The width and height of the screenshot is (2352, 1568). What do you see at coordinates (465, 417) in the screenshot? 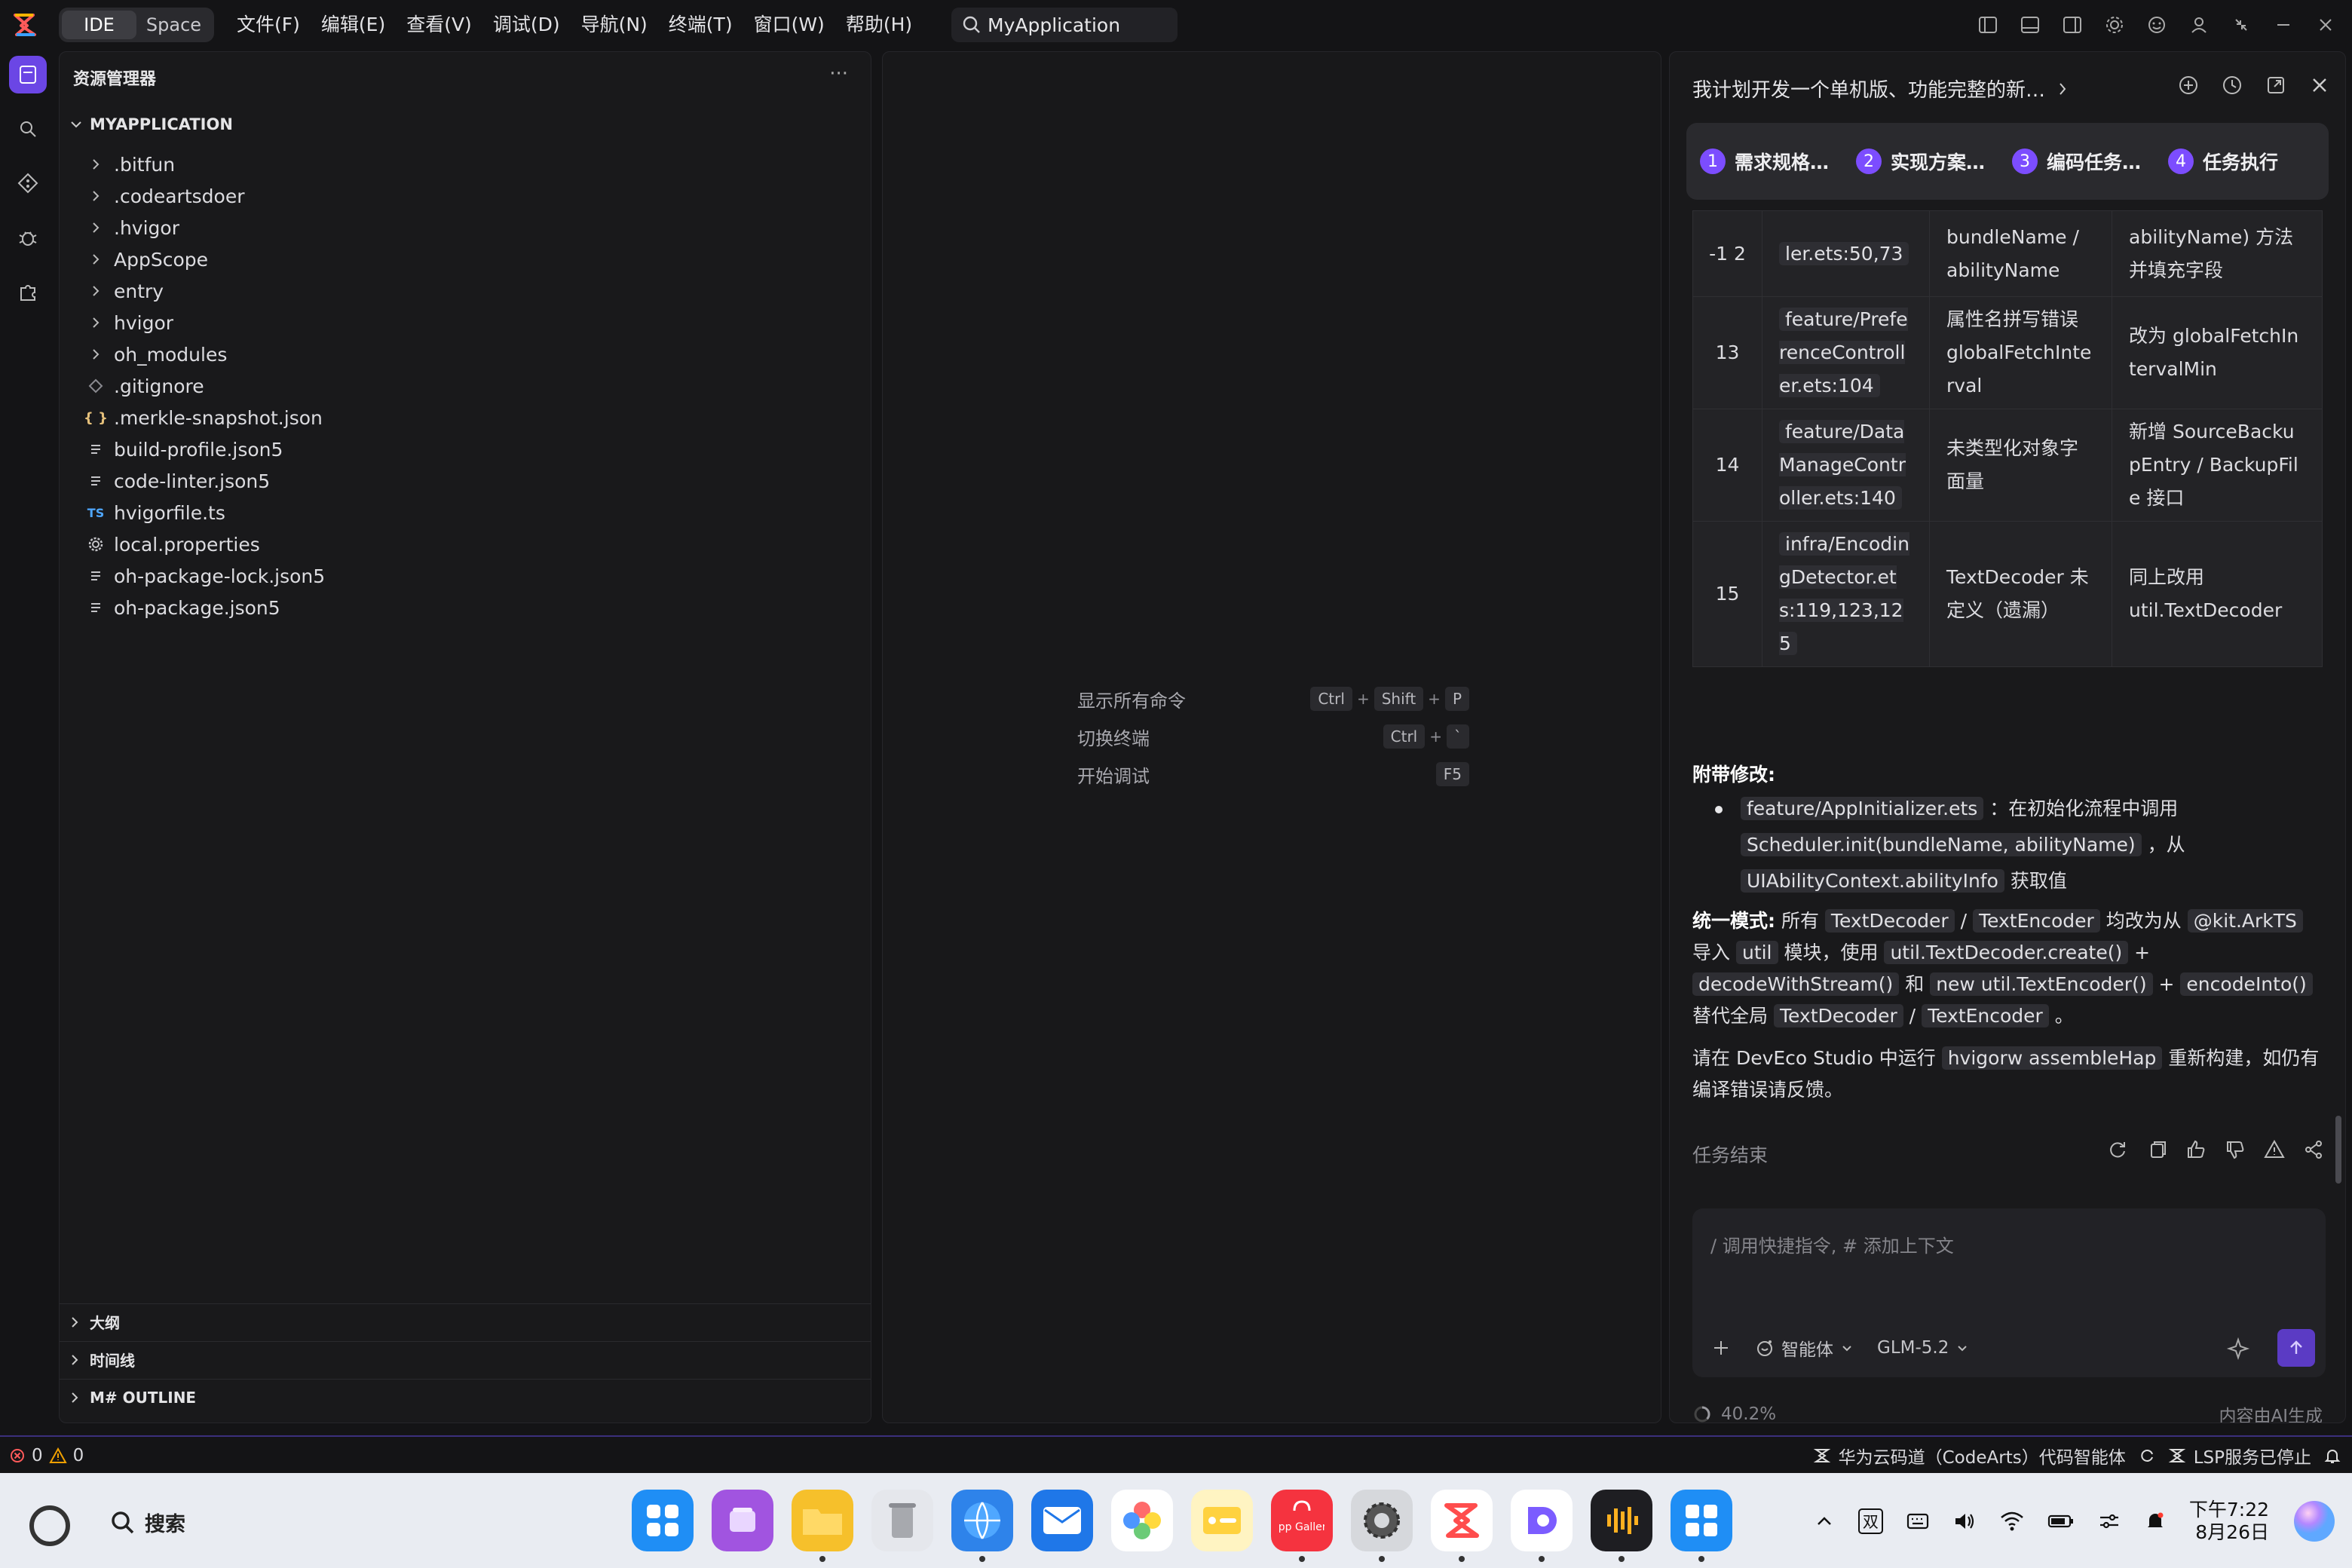
I see `tree-file: { } .merkle-snapshot.json` at bounding box center [465, 417].